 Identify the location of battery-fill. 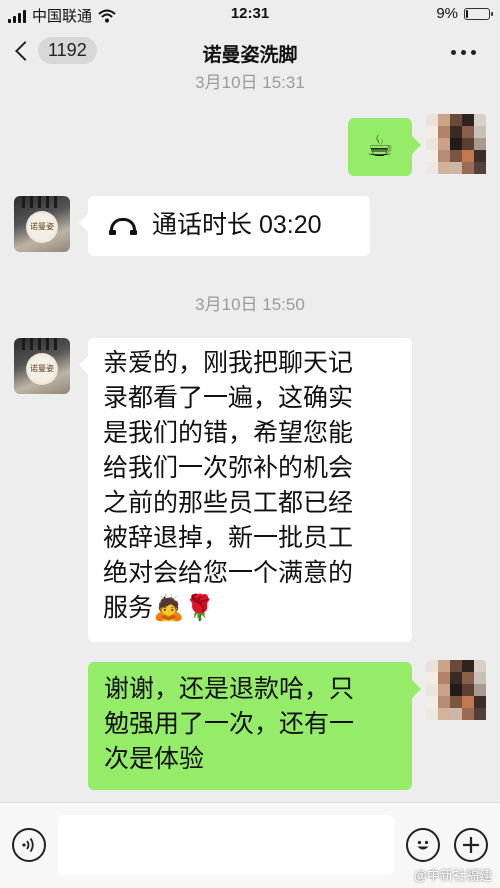
(467, 13).